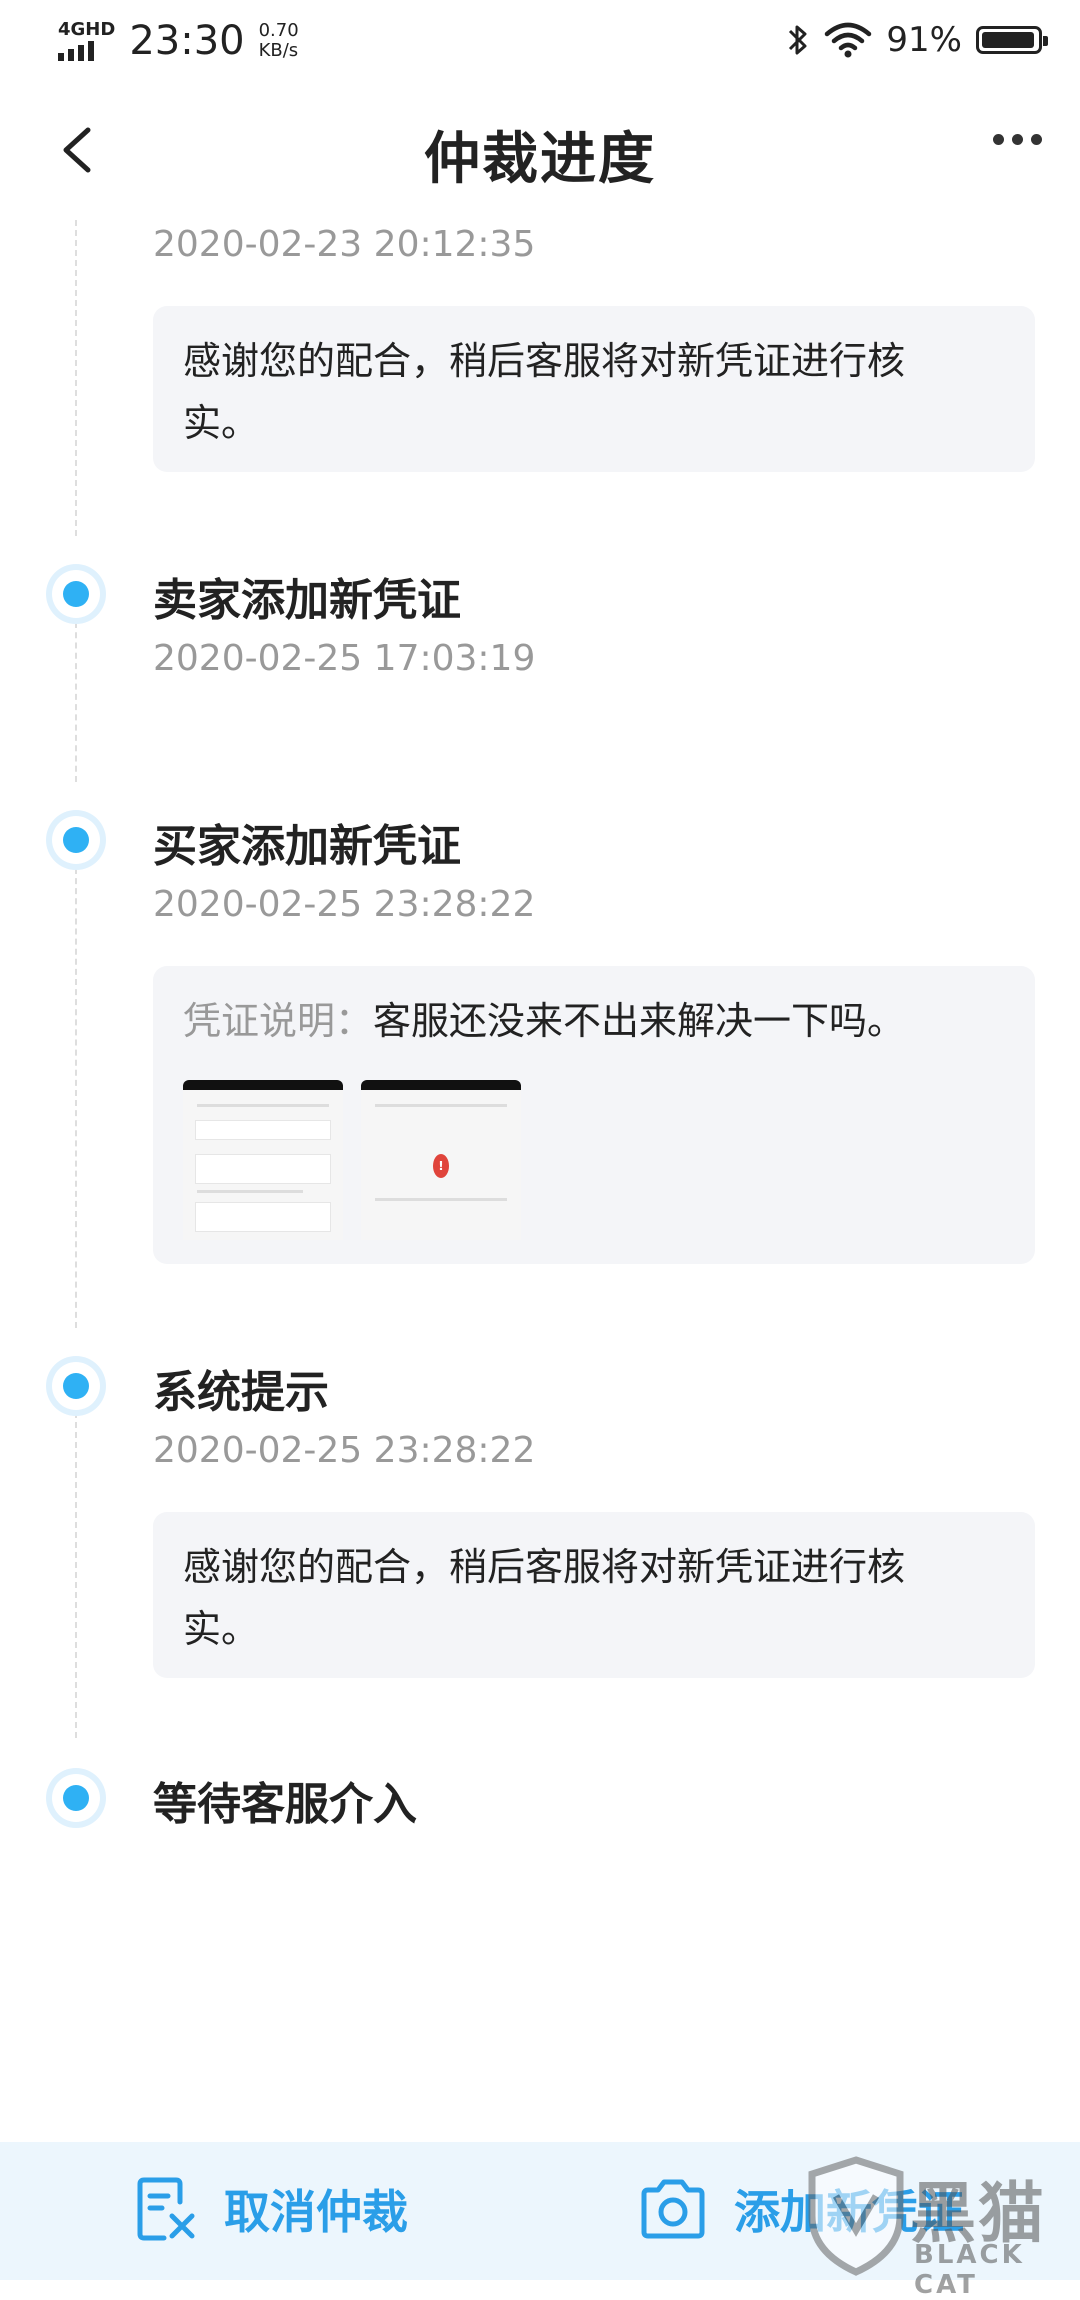 Image resolution: width=1080 pixels, height=2300 pixels. I want to click on signal-bars-icon, so click(86, 51).